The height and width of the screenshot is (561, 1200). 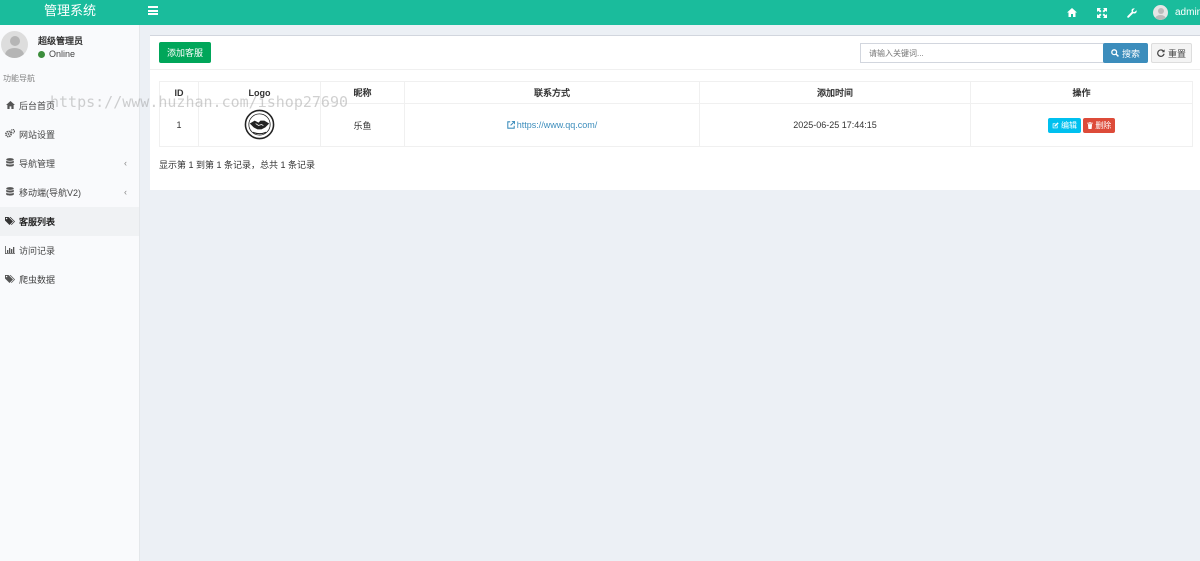 I want to click on sidebar-item-customer-service: 客服列表, so click(x=69, y=221).